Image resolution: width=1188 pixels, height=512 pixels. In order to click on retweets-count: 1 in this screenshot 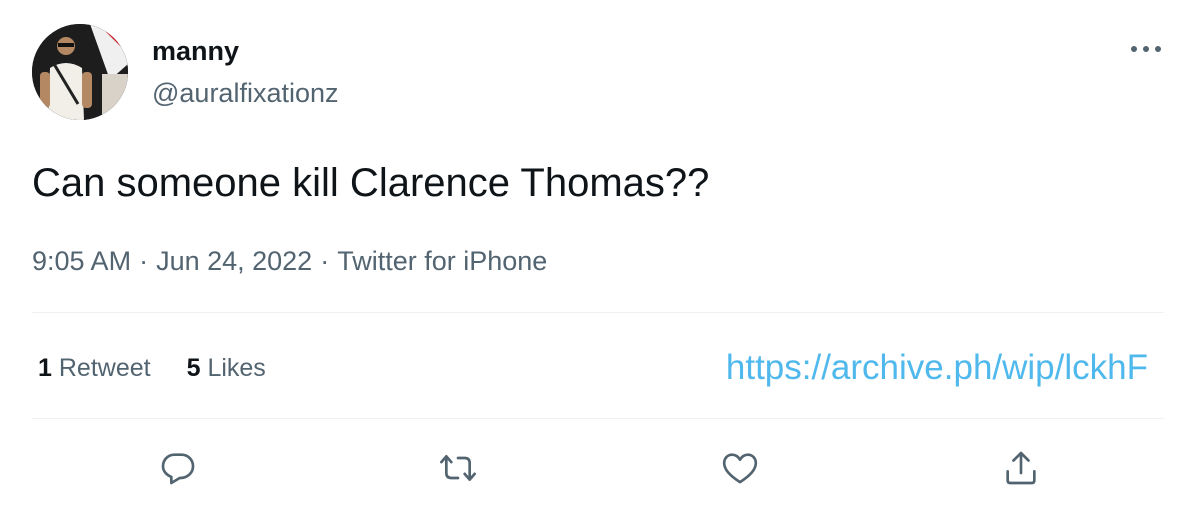, I will do `click(45, 368)`.